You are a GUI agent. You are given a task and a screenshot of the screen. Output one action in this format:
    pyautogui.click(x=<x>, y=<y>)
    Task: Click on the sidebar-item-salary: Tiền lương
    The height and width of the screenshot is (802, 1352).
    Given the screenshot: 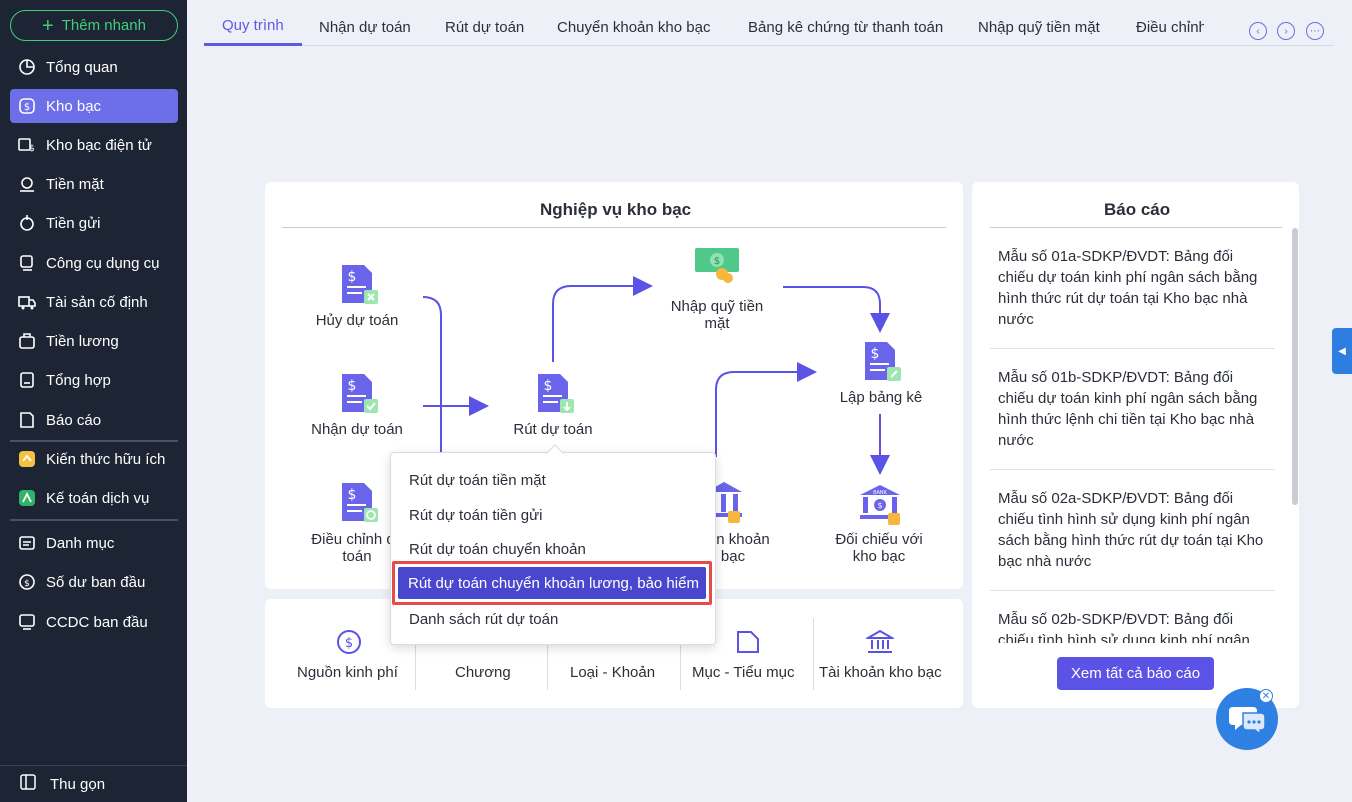 What is the action you would take?
    pyautogui.click(x=94, y=341)
    